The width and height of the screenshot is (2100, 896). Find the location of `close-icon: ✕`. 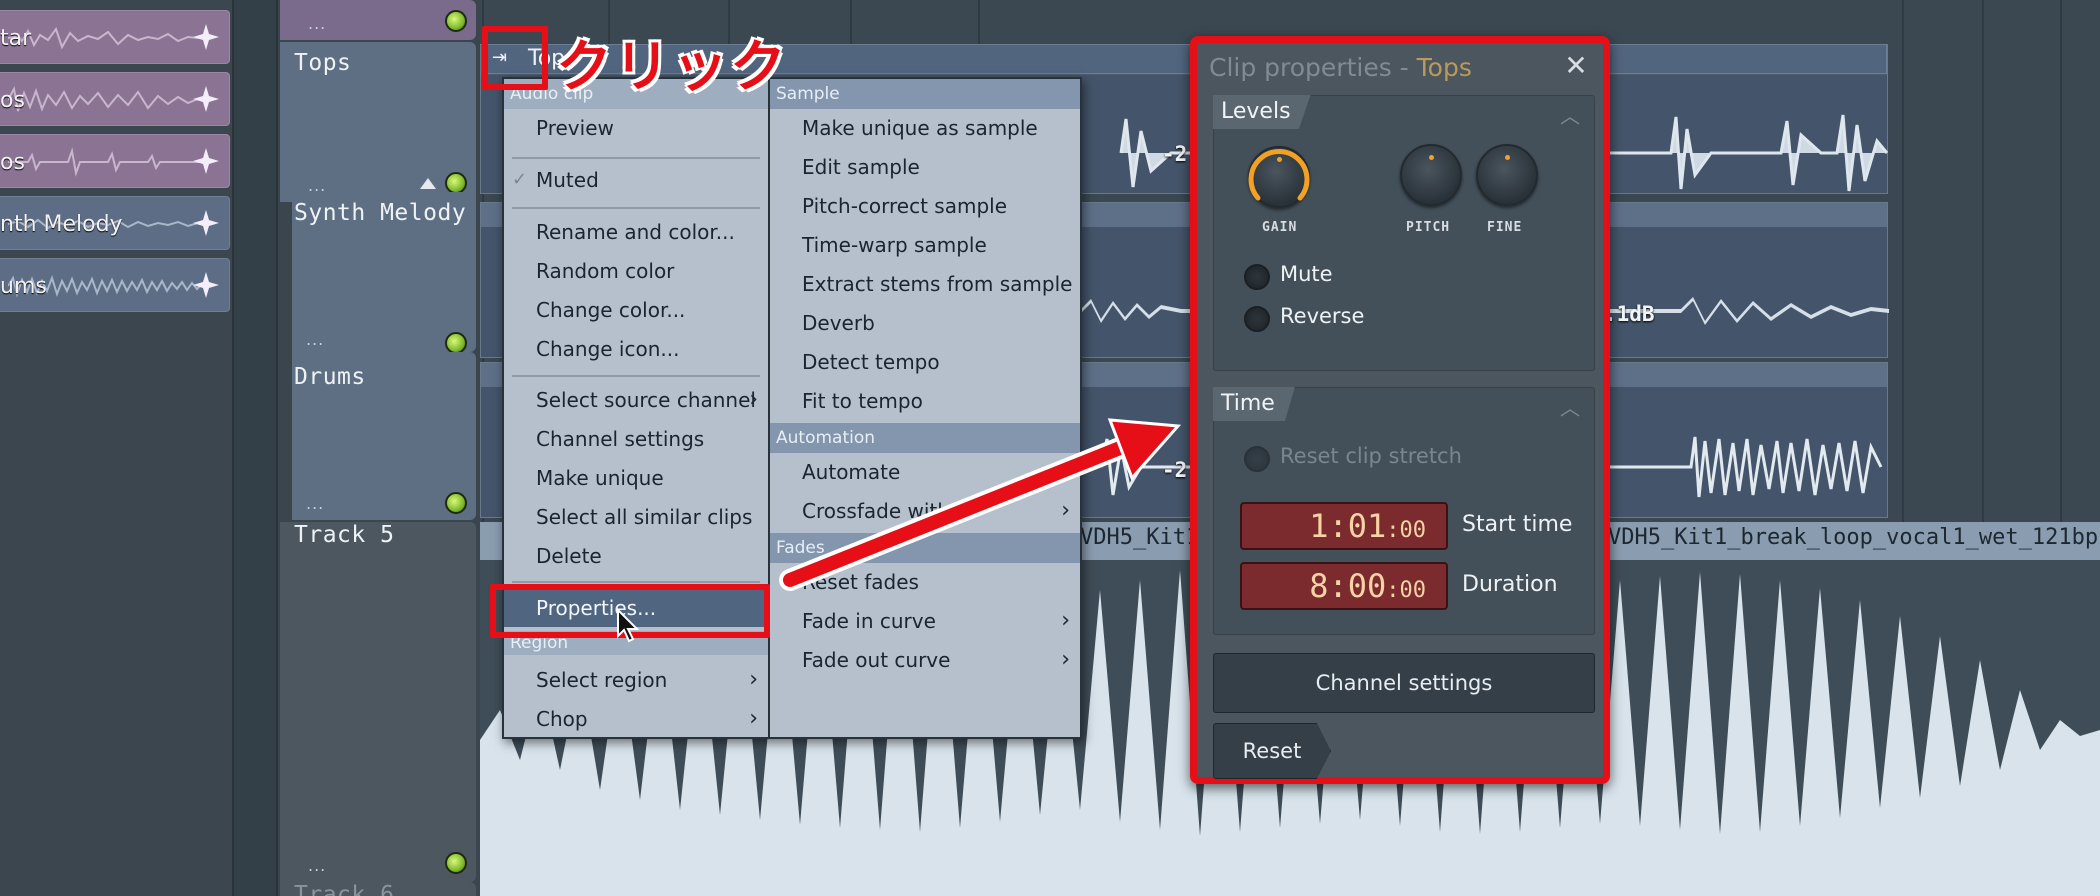

close-icon: ✕ is located at coordinates (1576, 66).